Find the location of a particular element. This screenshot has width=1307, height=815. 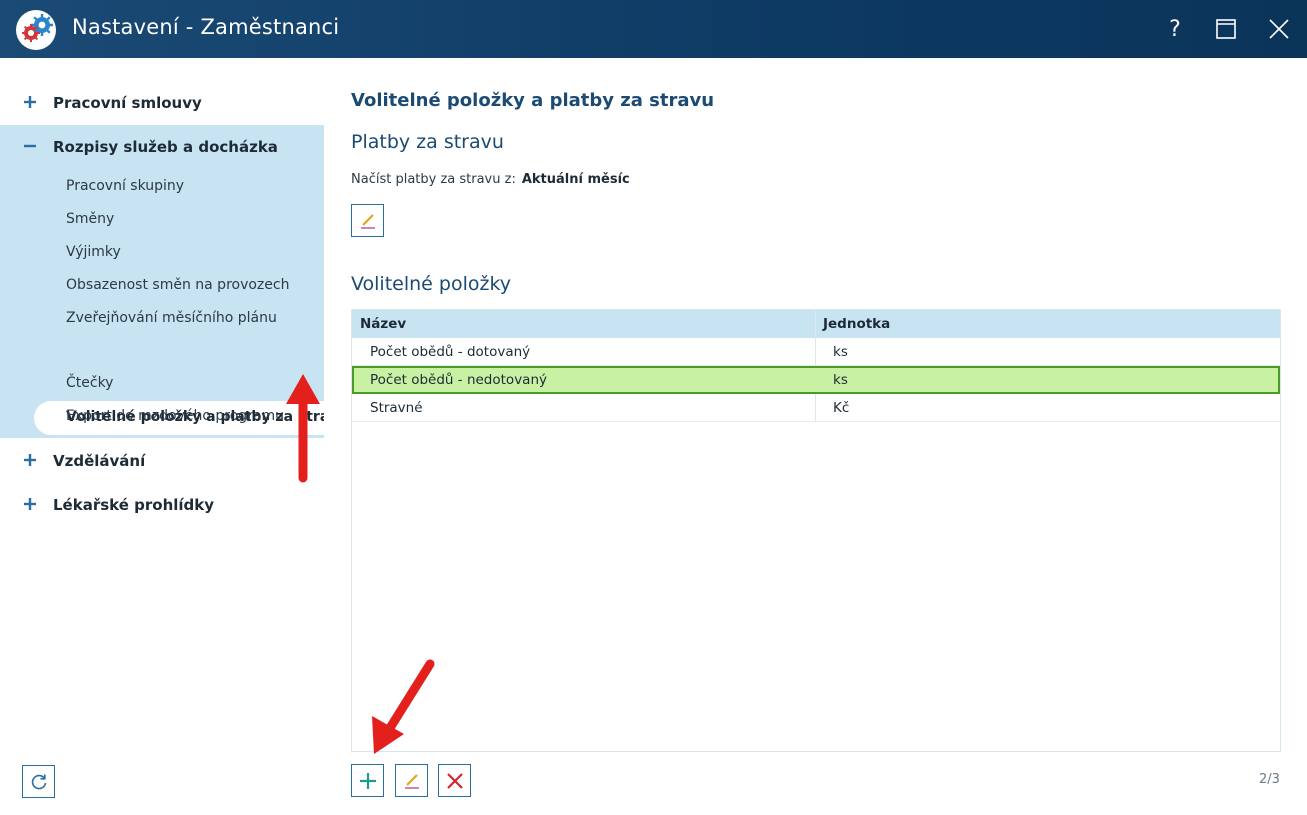

edit-item-button is located at coordinates (411, 780).